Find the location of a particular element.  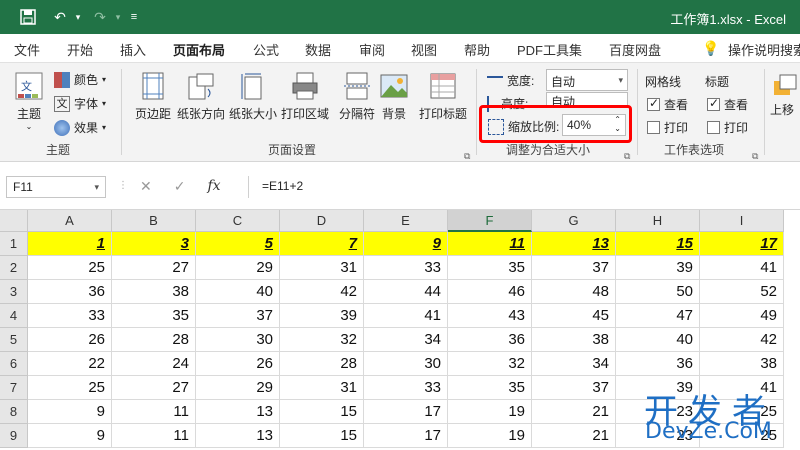

themes-button: 文 主题 ⌄ is located at coordinates (29, 101).